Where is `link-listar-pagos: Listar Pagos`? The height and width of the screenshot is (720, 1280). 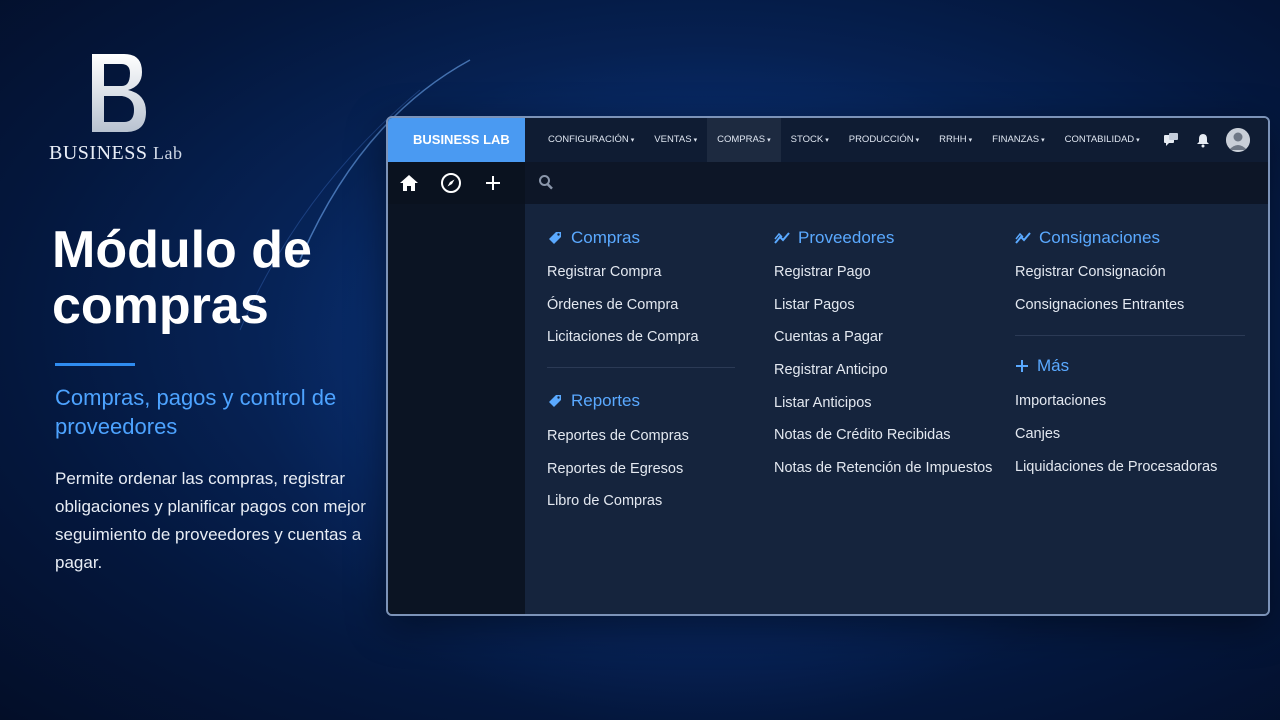 link-listar-pagos: Listar Pagos is located at coordinates (884, 305).